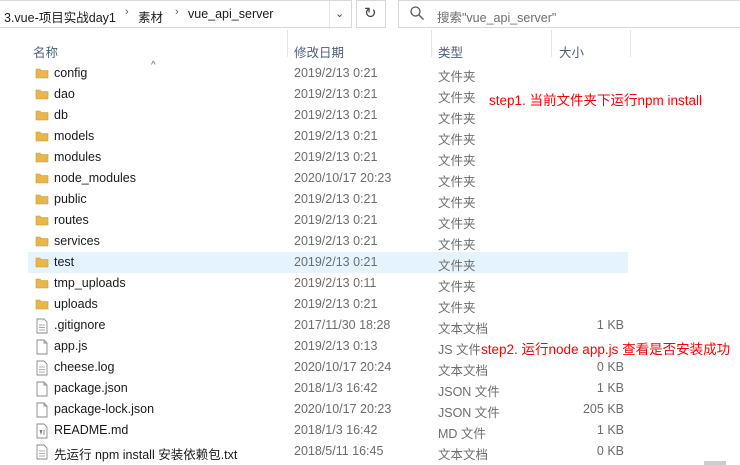 The image size is (740, 465). Describe the element at coordinates (339, 451) in the screenshot. I see `file-date: 2018/5/11 16:45` at that location.